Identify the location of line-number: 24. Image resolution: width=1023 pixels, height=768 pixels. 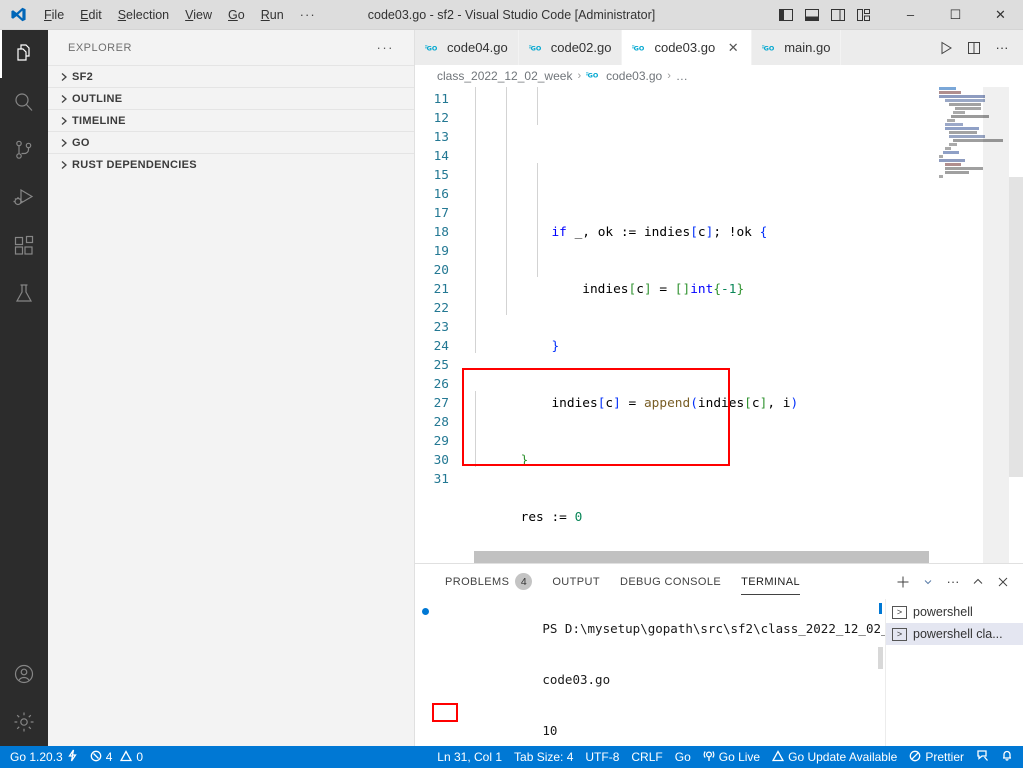
(441, 346).